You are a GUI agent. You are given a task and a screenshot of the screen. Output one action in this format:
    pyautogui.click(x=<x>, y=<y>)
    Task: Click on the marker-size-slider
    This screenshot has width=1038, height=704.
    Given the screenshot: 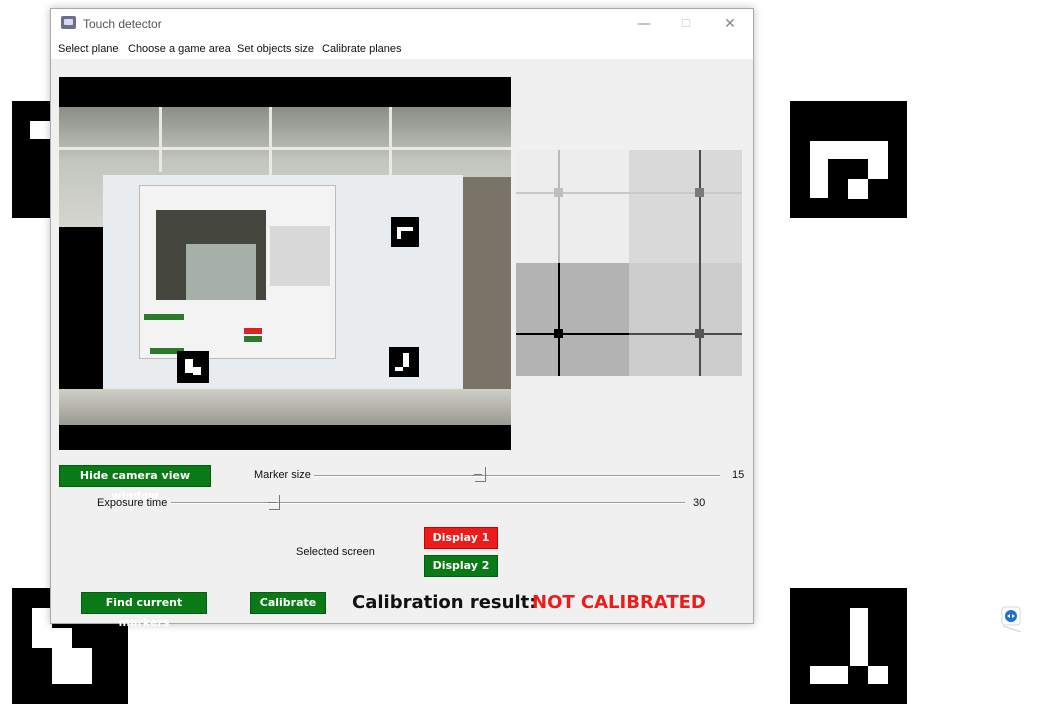 What is the action you would take?
    pyautogui.click(x=517, y=476)
    